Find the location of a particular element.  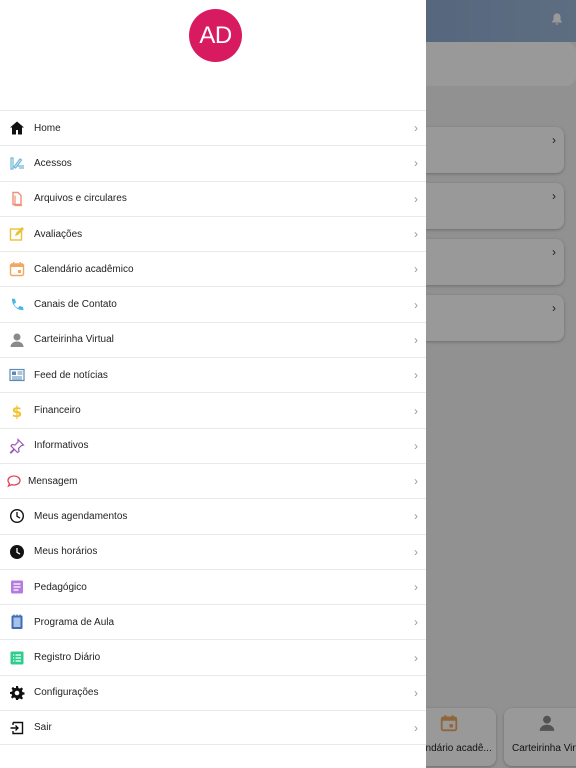

avatar: AD is located at coordinates (215, 35).